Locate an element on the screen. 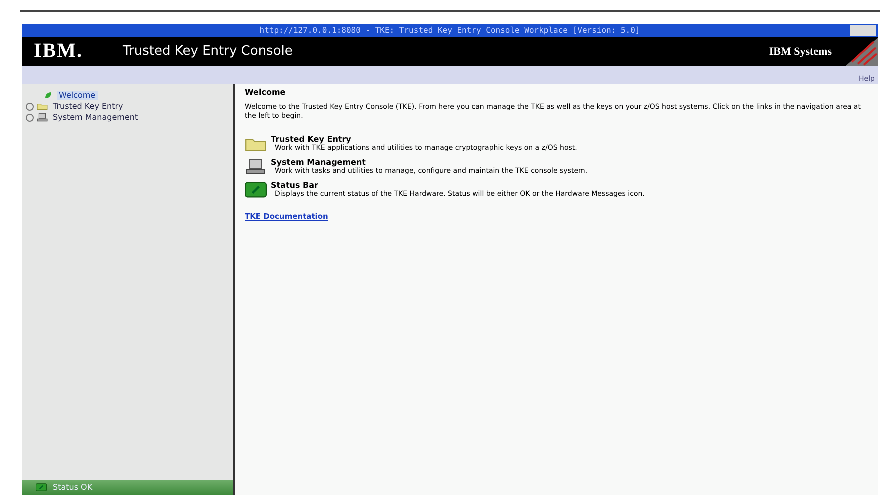  leaf-icon is located at coordinates (48, 95).